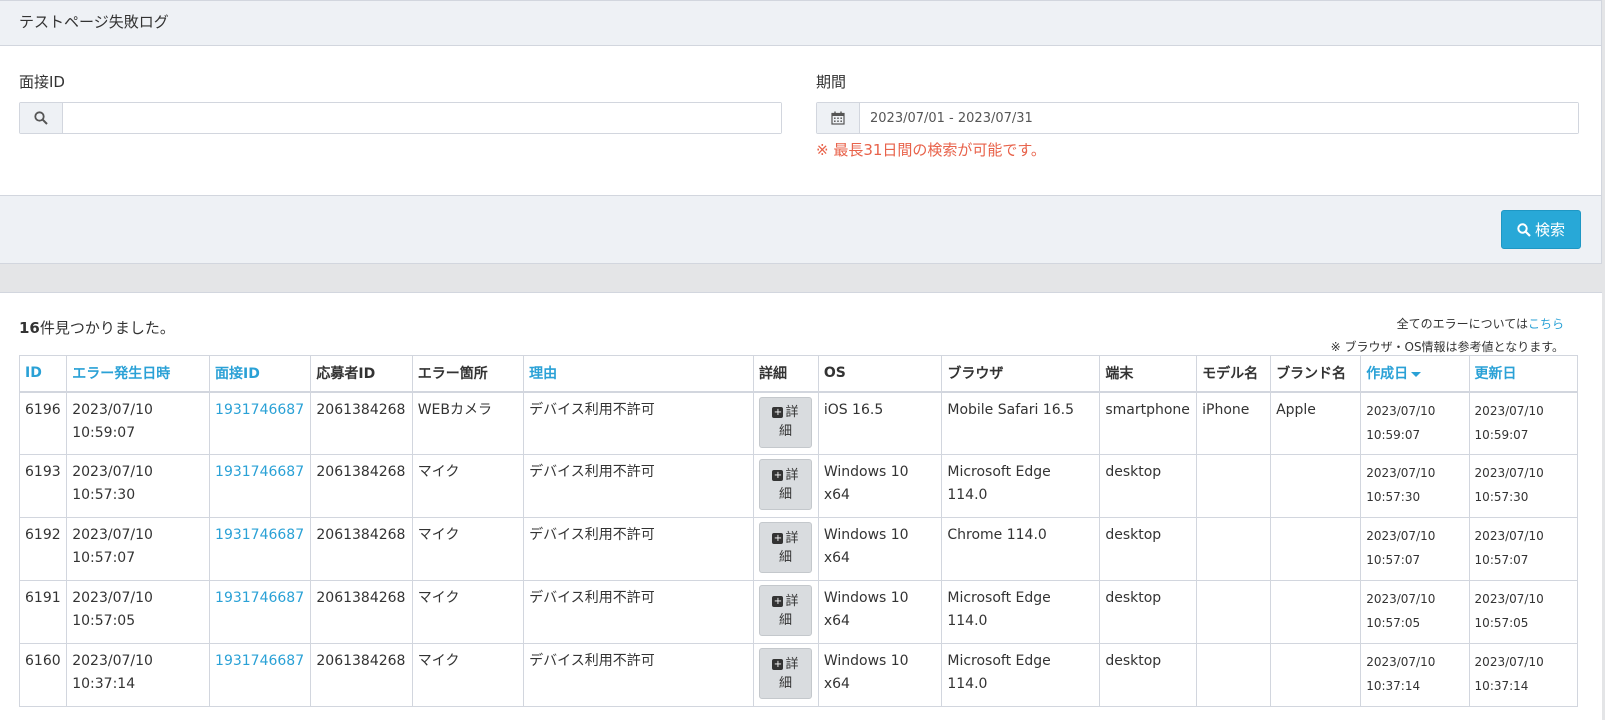 This screenshot has height=720, width=1605. Describe the element at coordinates (104, 621) in the screenshot. I see `error-time: 10:57:05` at that location.